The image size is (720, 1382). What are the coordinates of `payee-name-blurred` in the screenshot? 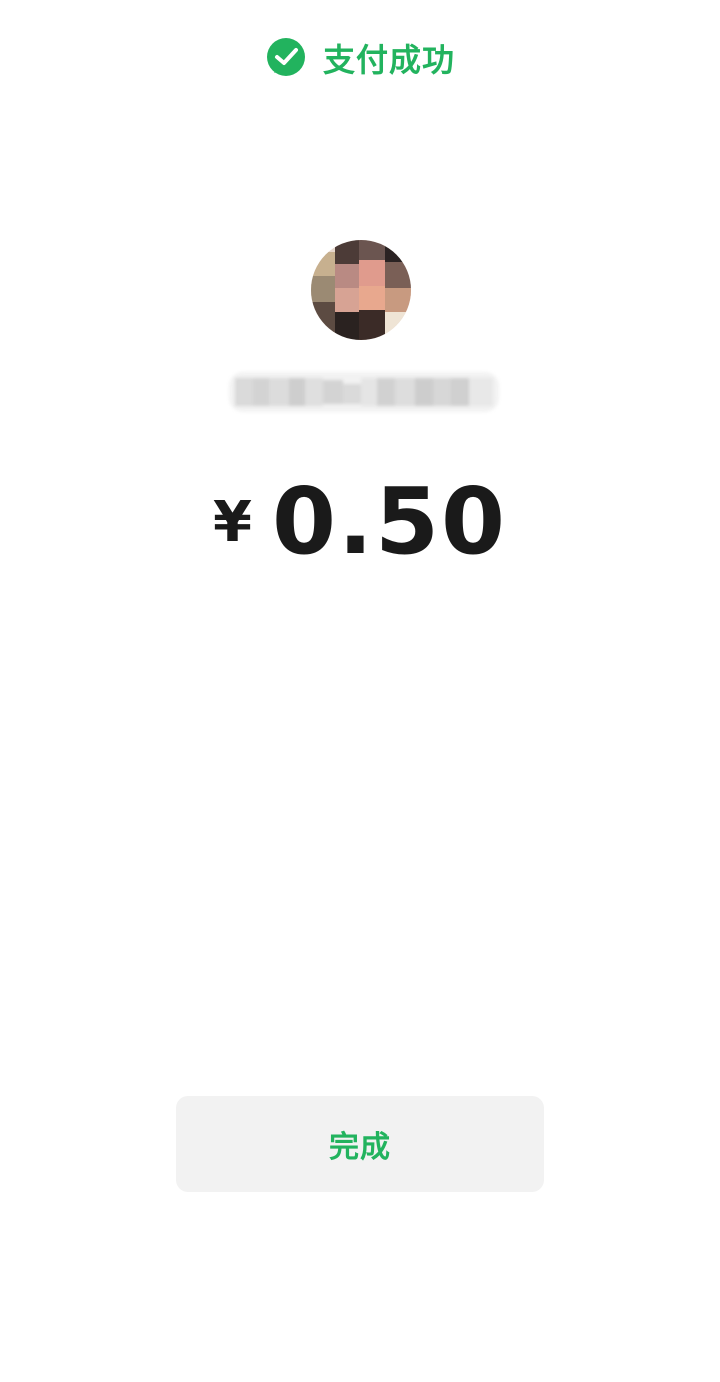 It's located at (364, 392).